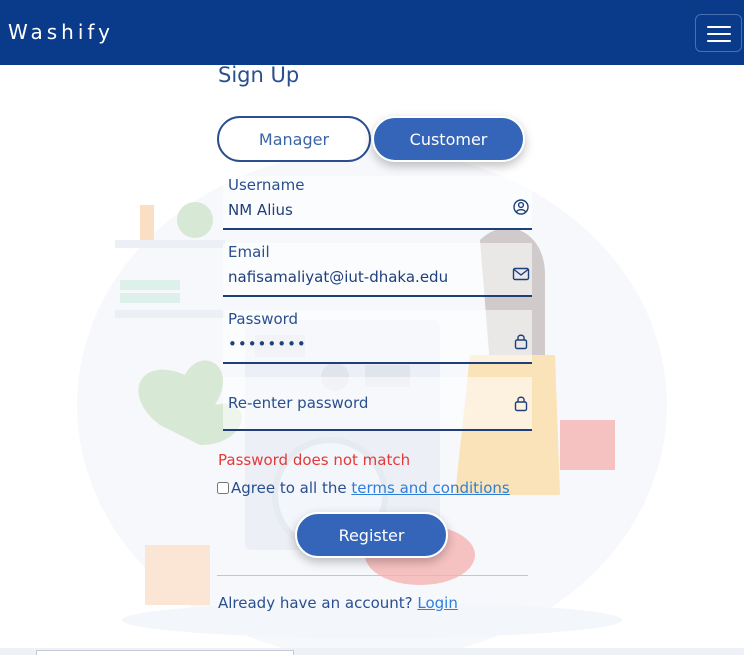 The image size is (744, 655). I want to click on username-field: Username, so click(377, 203).